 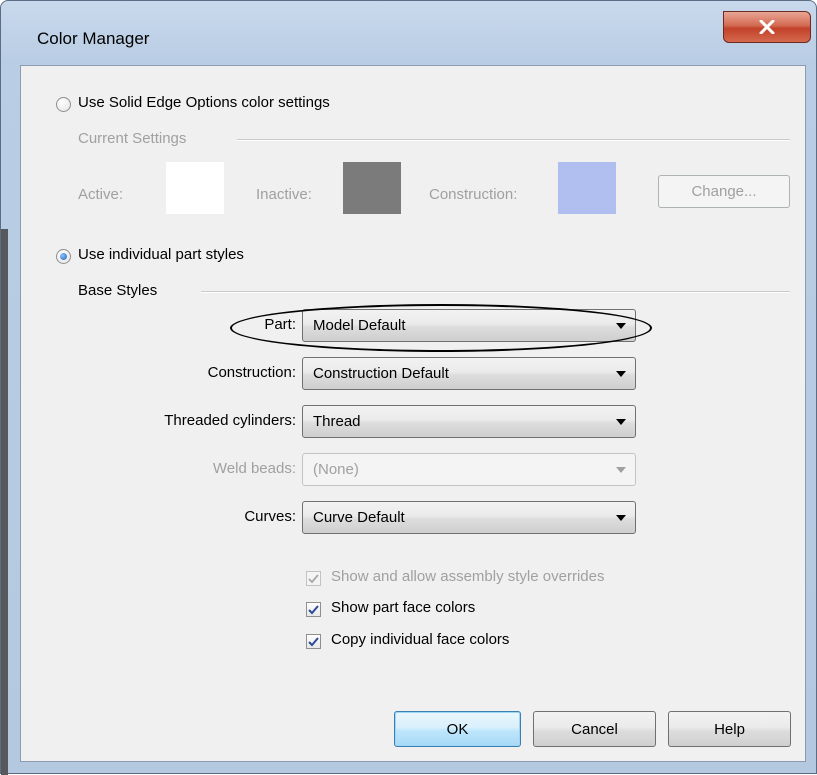 What do you see at coordinates (93, 38) in the screenshot?
I see `dialog-title: Color Manager` at bounding box center [93, 38].